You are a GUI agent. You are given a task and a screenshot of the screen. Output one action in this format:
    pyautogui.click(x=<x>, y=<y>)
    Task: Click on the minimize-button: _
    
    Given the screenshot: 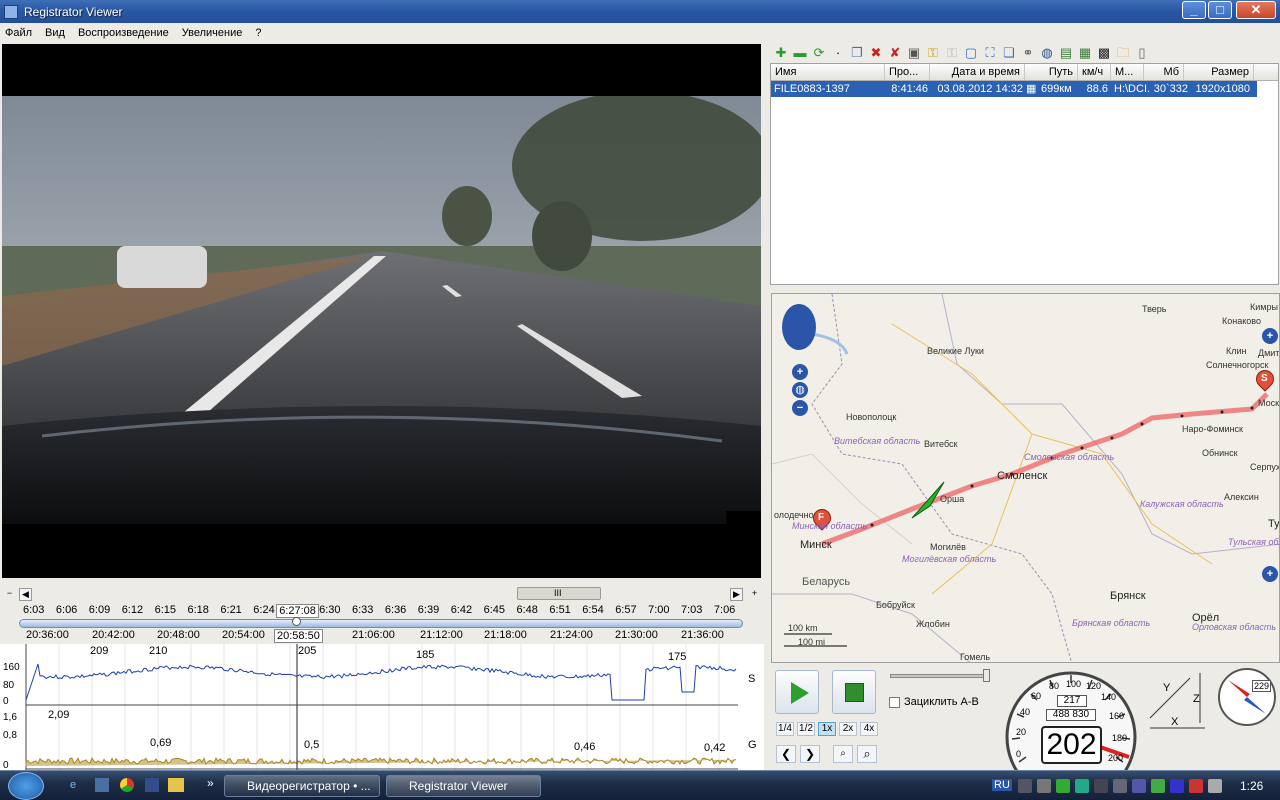 What is the action you would take?
    pyautogui.click(x=1194, y=10)
    